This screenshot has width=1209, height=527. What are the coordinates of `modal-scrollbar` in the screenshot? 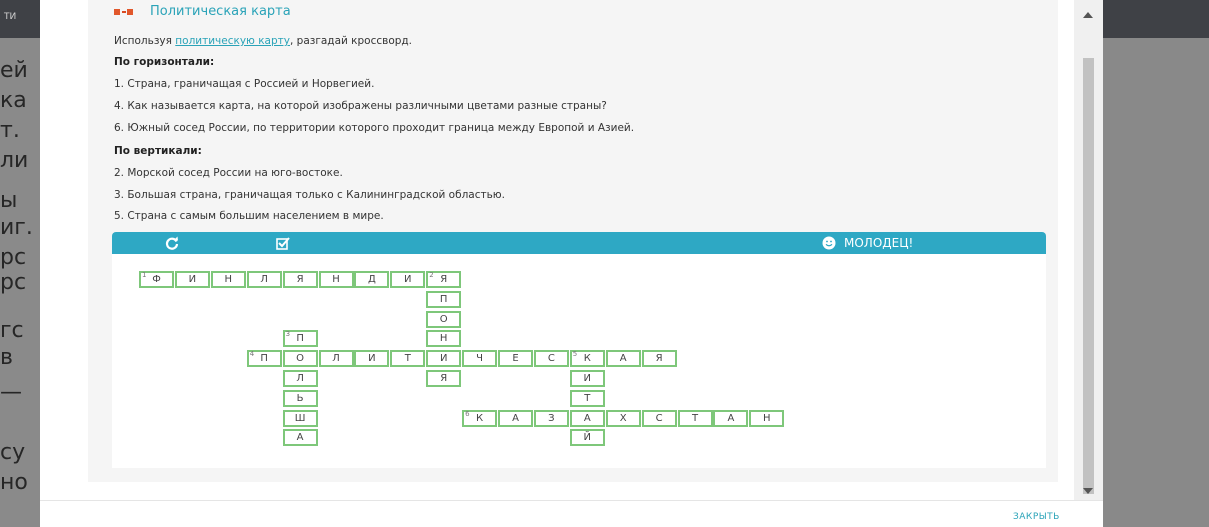 It's located at (1088, 250).